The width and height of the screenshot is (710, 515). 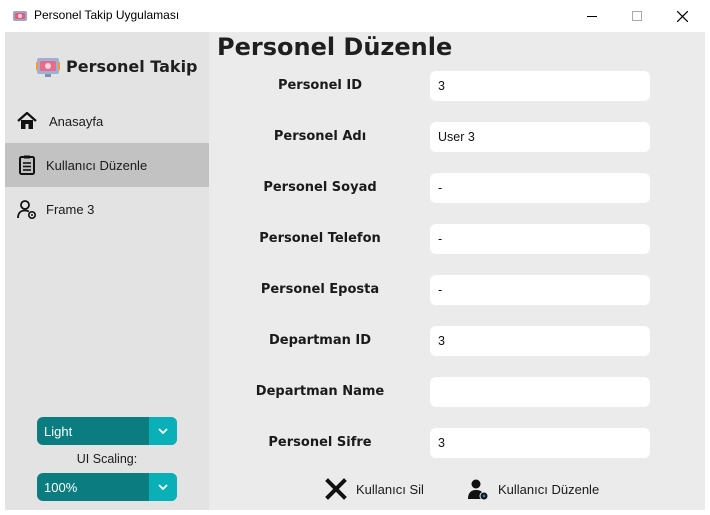 What do you see at coordinates (107, 431) in the screenshot?
I see `appearance-mode-select: Light` at bounding box center [107, 431].